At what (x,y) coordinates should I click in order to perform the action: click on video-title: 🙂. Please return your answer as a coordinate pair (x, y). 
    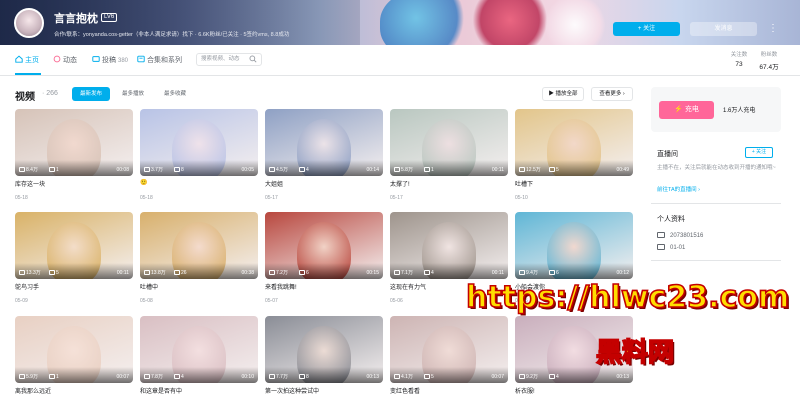
    Looking at the image, I should click on (143, 182).